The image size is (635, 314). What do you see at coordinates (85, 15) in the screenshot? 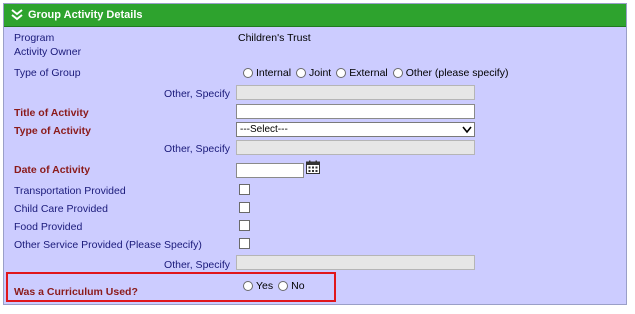
I see `panel-title: Group Activity Details` at bounding box center [85, 15].